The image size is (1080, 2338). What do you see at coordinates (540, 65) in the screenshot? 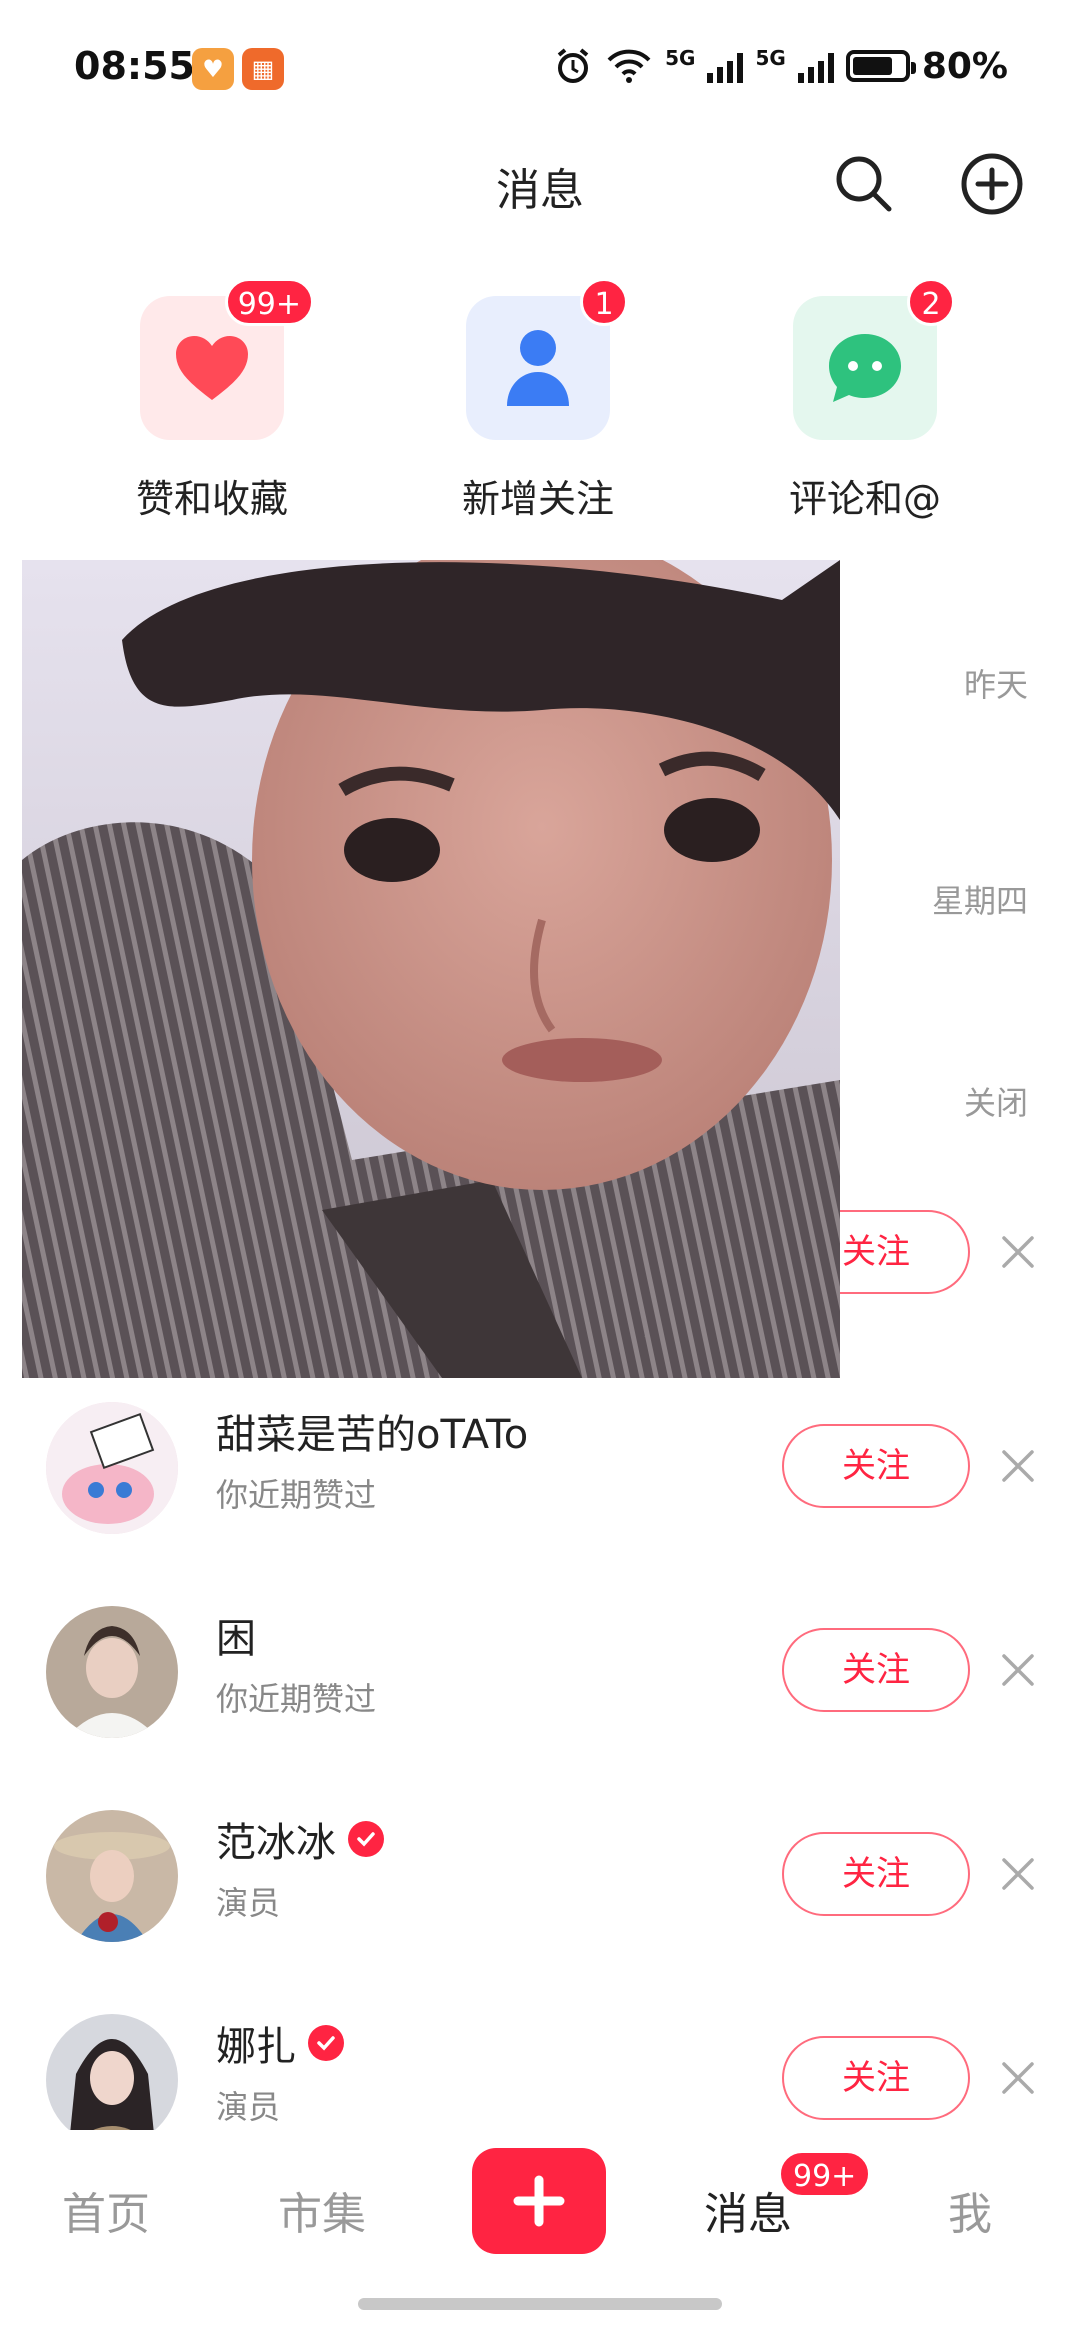
I see `status-bar: 08:55 ♥ ▦ 5G 5G 80%` at bounding box center [540, 65].